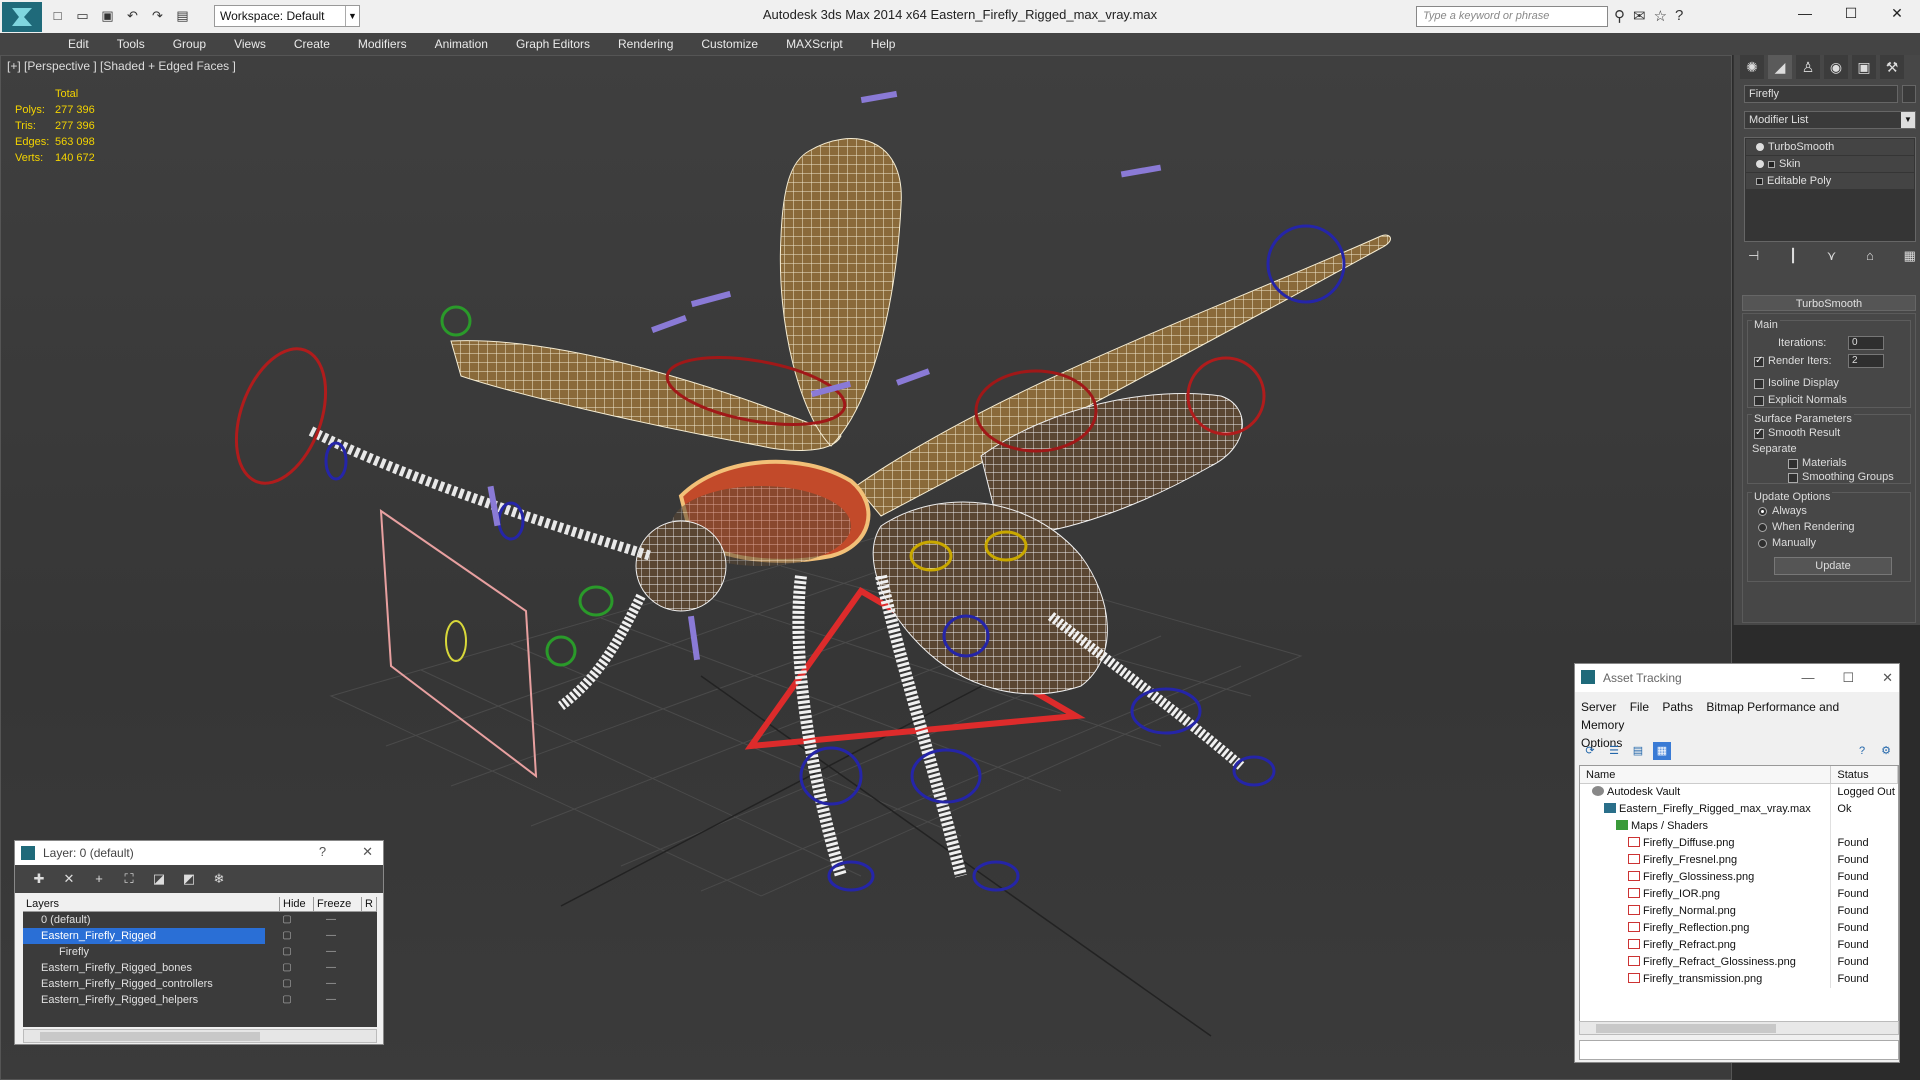 The height and width of the screenshot is (1080, 1920). Describe the element at coordinates (1739, 860) in the screenshot. I see `asset-row: Firefly_Fresnel.png Found` at that location.